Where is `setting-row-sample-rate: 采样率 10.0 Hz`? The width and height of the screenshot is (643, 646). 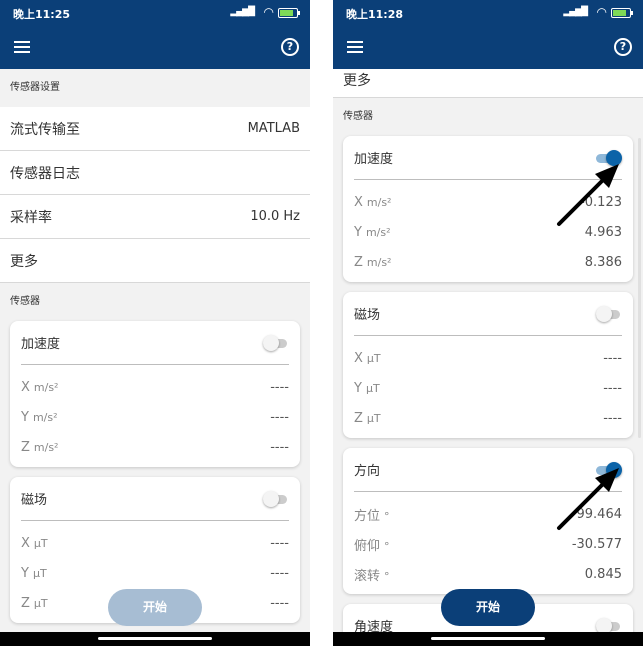
setting-row-sample-rate: 采样率 10.0 Hz is located at coordinates (155, 217).